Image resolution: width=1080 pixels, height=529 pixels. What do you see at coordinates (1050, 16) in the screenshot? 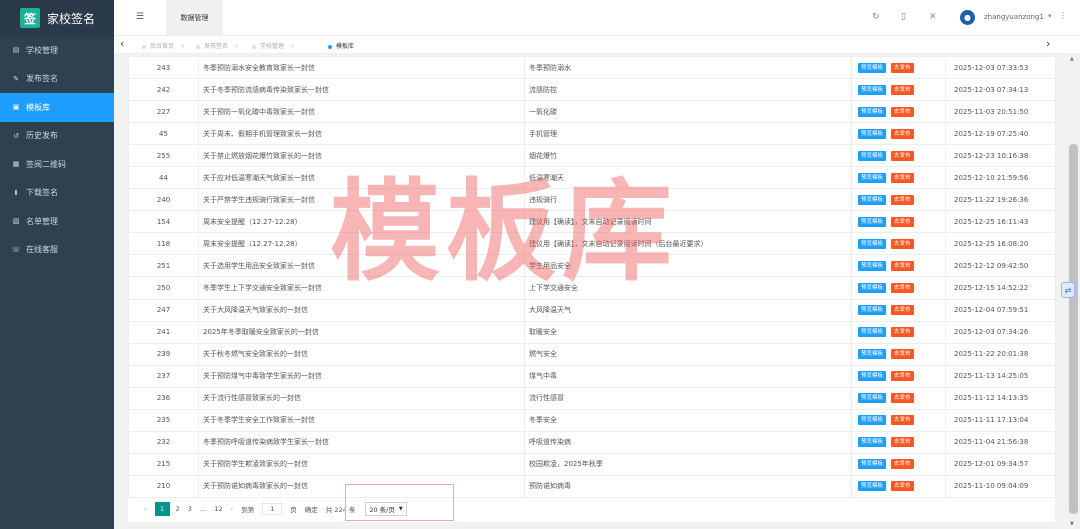
I see `chevron-down-icon: ▾` at bounding box center [1050, 16].